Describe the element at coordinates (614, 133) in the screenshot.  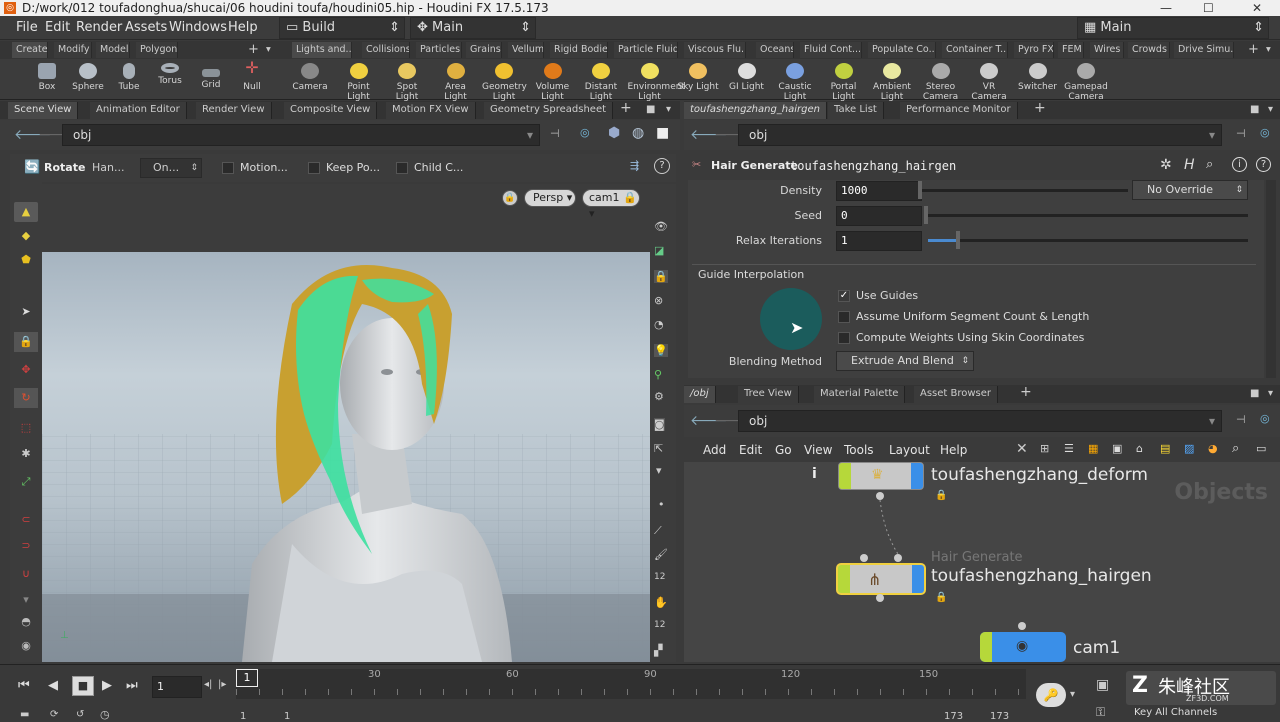
I see `geo-view-icon: ⬢` at that location.